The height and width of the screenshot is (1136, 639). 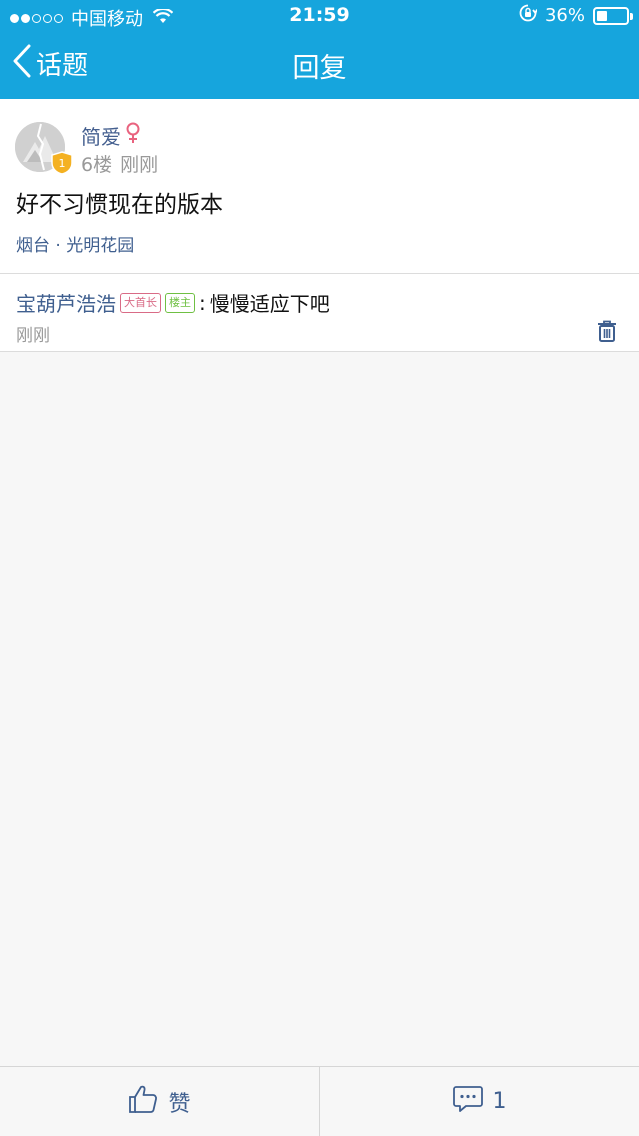 I want to click on post-content: 好不习惯现在的版本, so click(x=119, y=205).